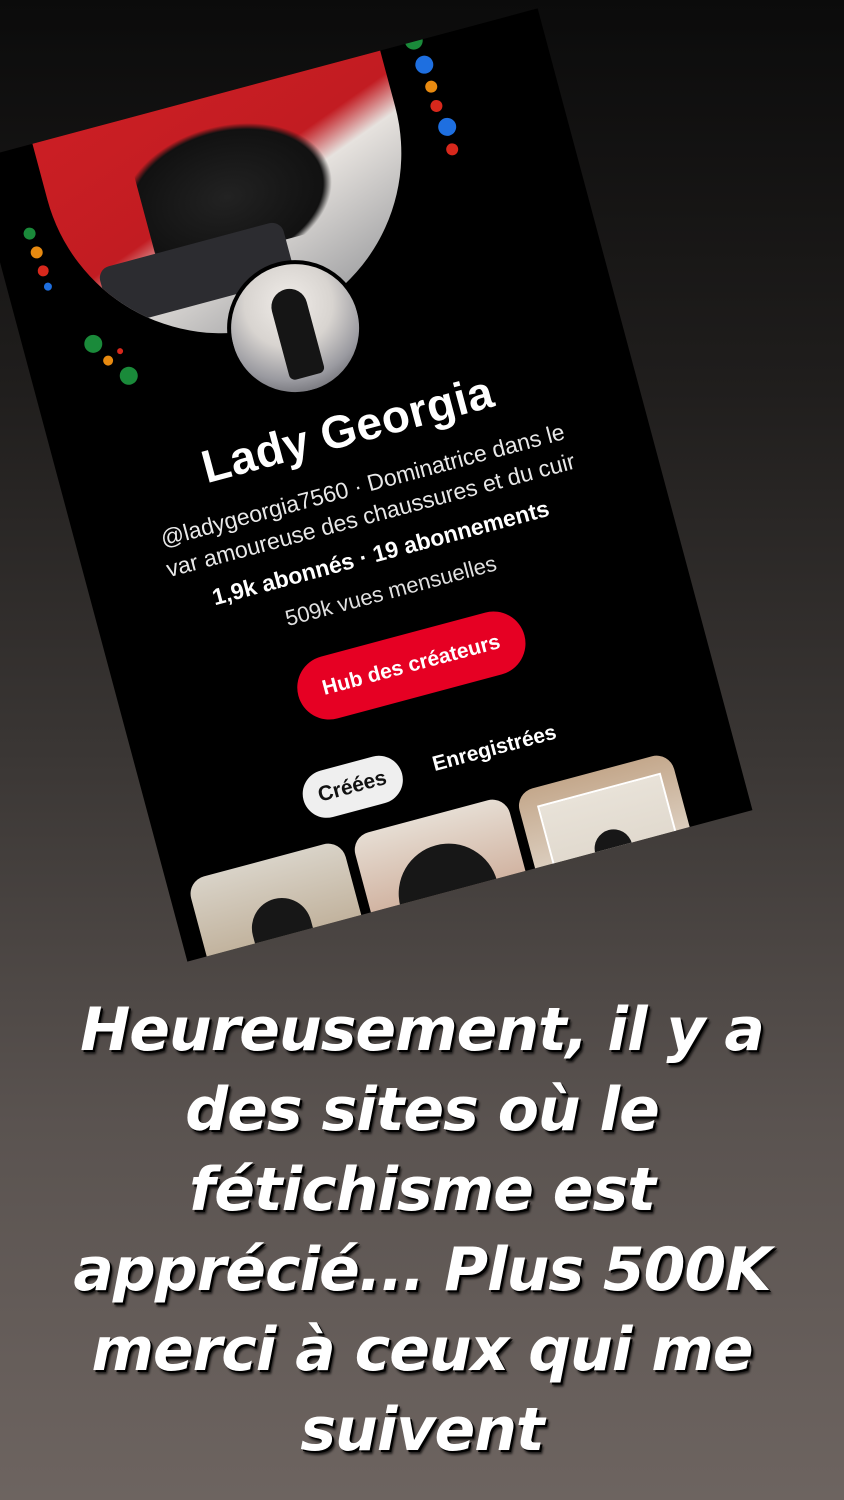 The image size is (844, 1500). What do you see at coordinates (422, 1190) in the screenshot?
I see `caption-line-3: fétichisme est` at bounding box center [422, 1190].